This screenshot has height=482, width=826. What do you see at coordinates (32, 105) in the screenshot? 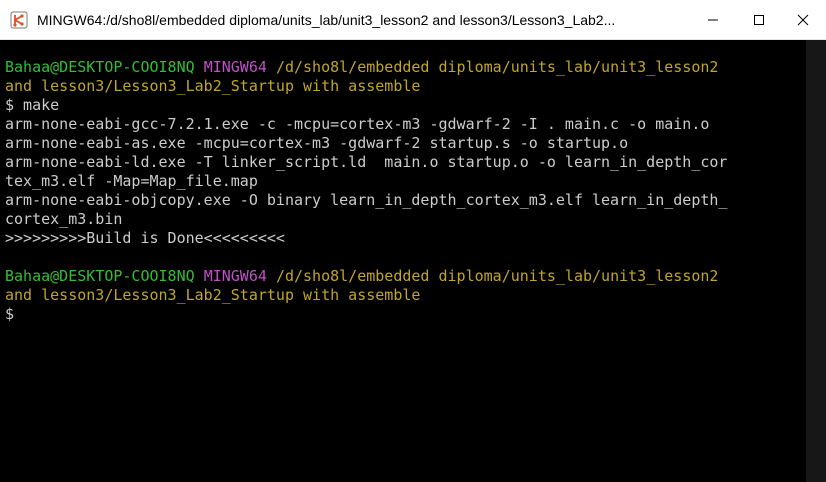
I see `command-line: $ make` at bounding box center [32, 105].